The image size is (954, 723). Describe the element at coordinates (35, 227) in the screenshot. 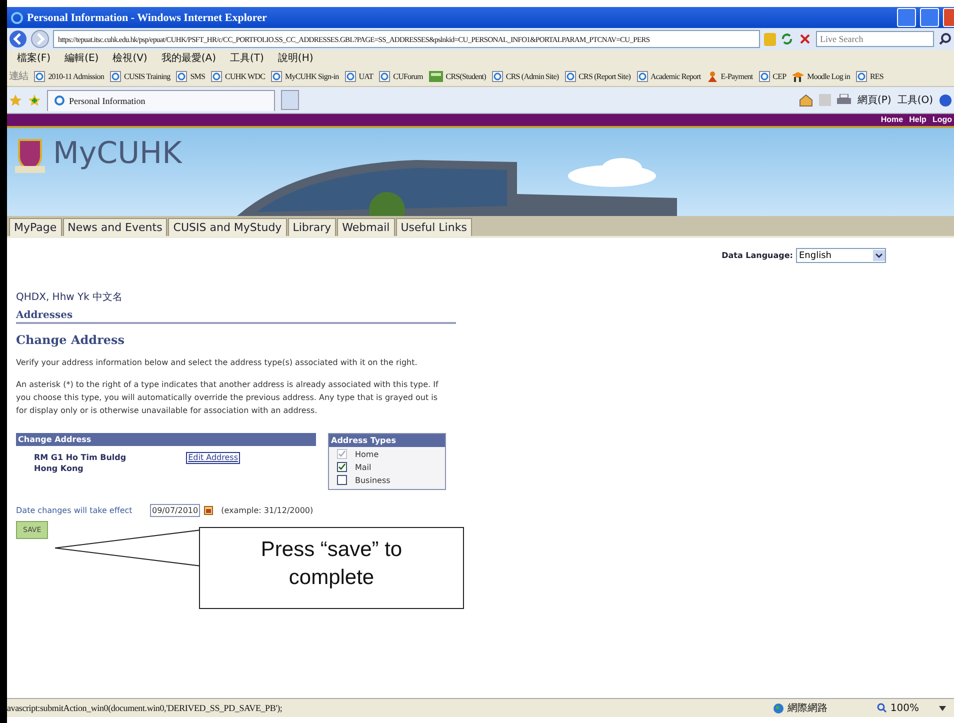

I see `nav-tab: MyPage` at that location.